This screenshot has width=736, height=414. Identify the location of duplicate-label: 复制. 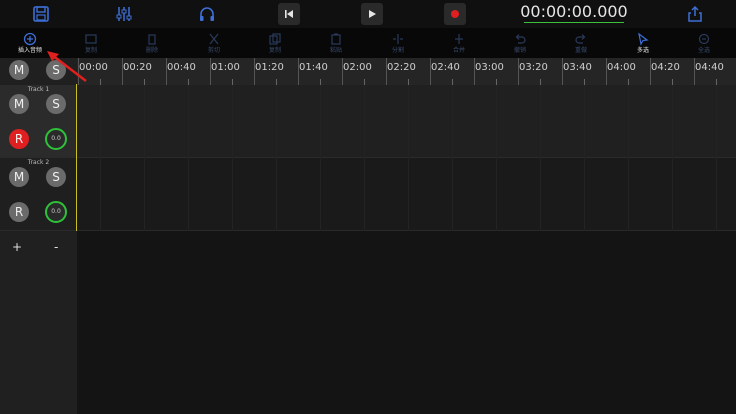
(274, 50).